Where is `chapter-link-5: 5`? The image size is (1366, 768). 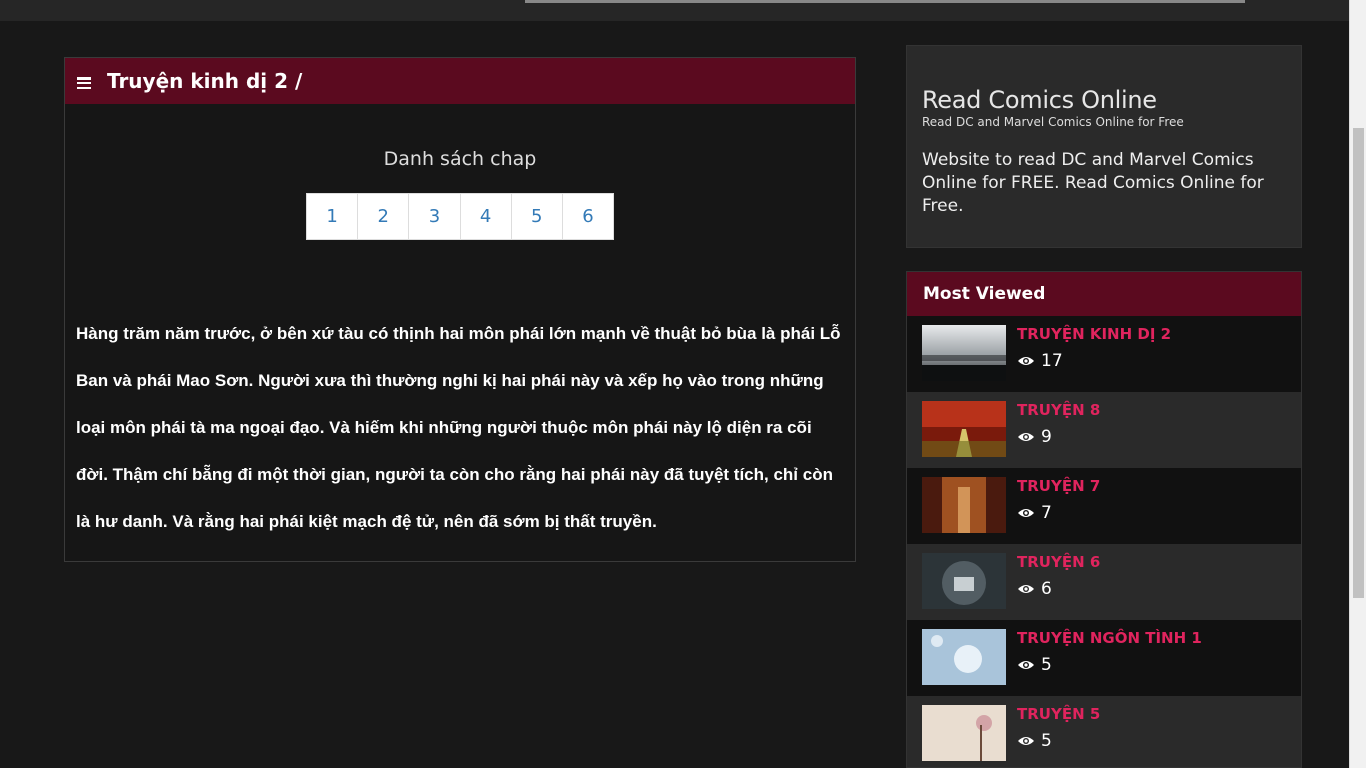
chapter-link-5: 5 is located at coordinates (537, 216).